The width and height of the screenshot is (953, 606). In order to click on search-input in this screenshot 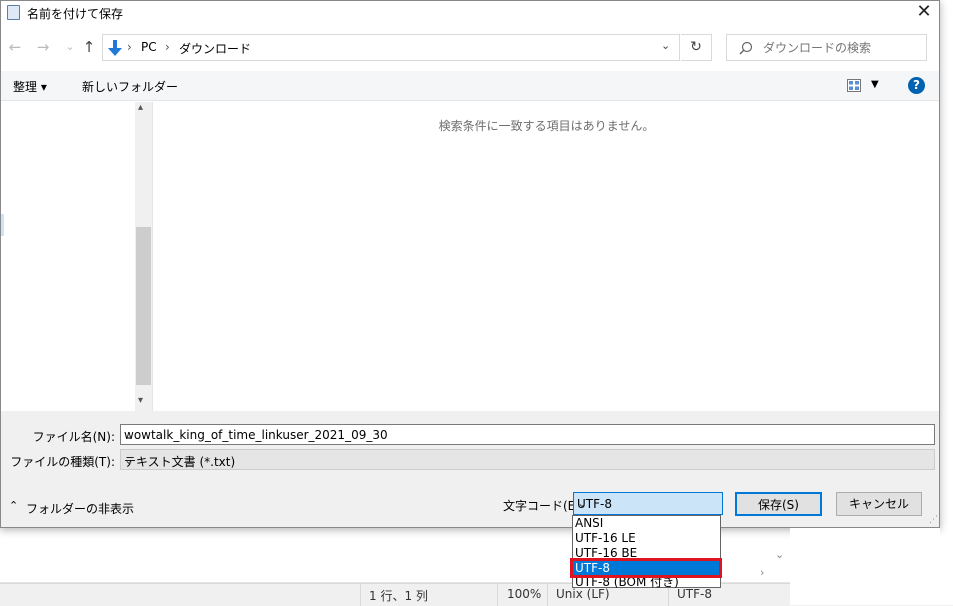, I will do `click(841, 47)`.